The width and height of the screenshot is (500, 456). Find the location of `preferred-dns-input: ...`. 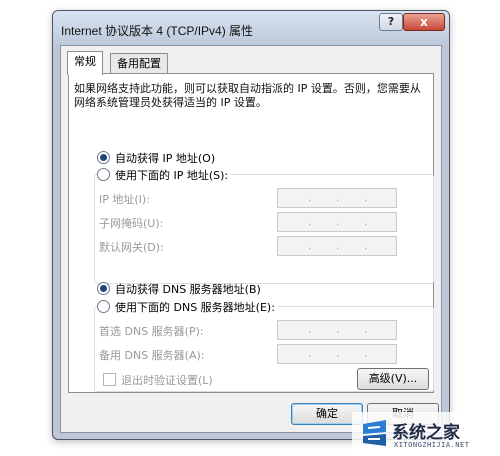

preferred-dns-input: ... is located at coordinates (337, 330).